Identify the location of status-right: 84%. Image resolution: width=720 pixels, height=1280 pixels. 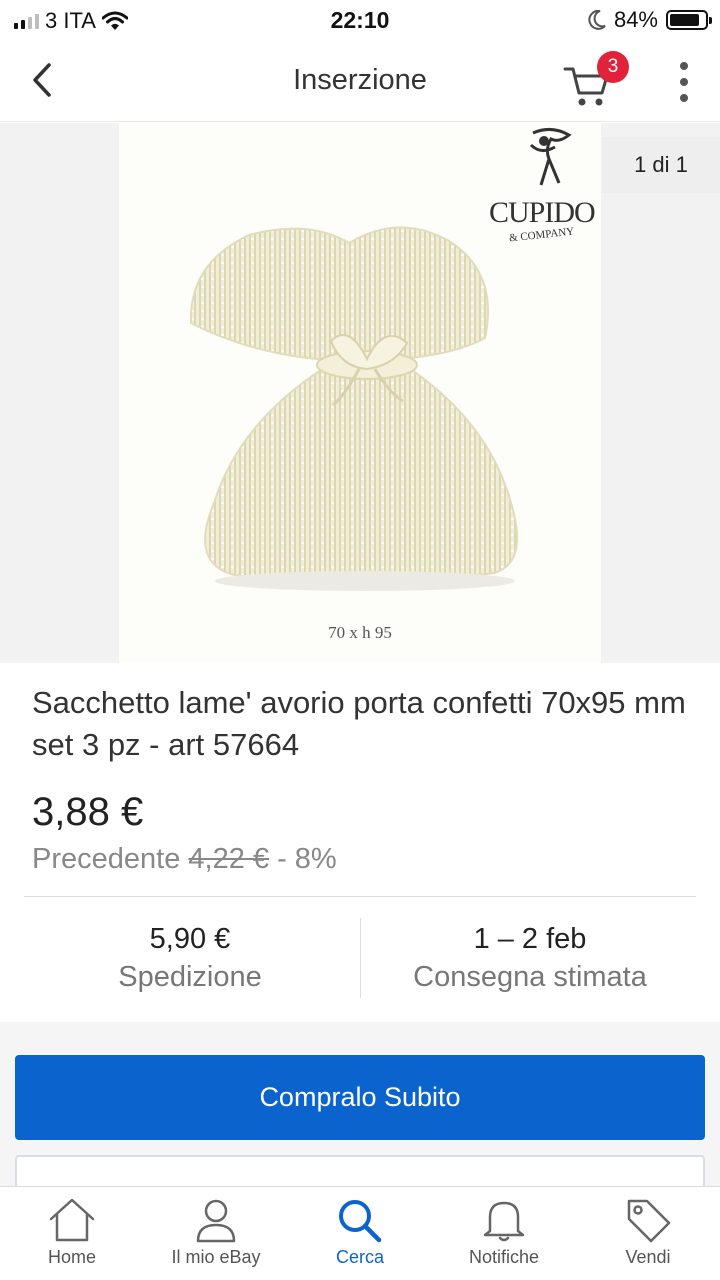
(650, 20).